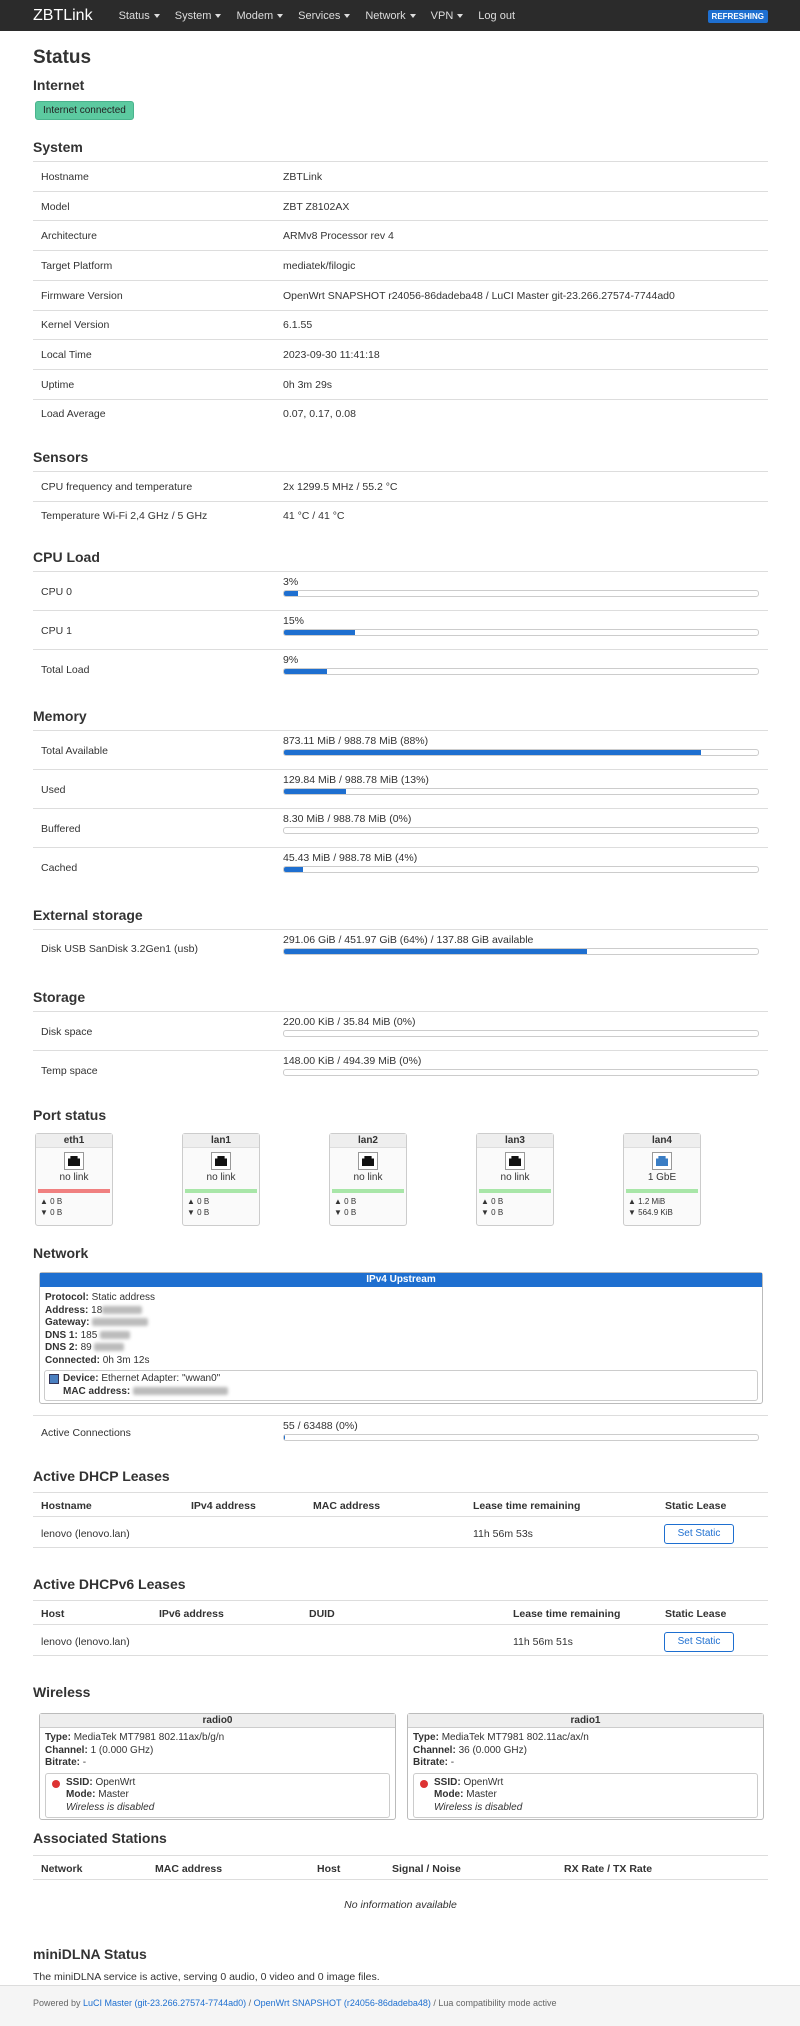 The image size is (800, 2026). What do you see at coordinates (55, 206) in the screenshot?
I see `row-label: Model` at bounding box center [55, 206].